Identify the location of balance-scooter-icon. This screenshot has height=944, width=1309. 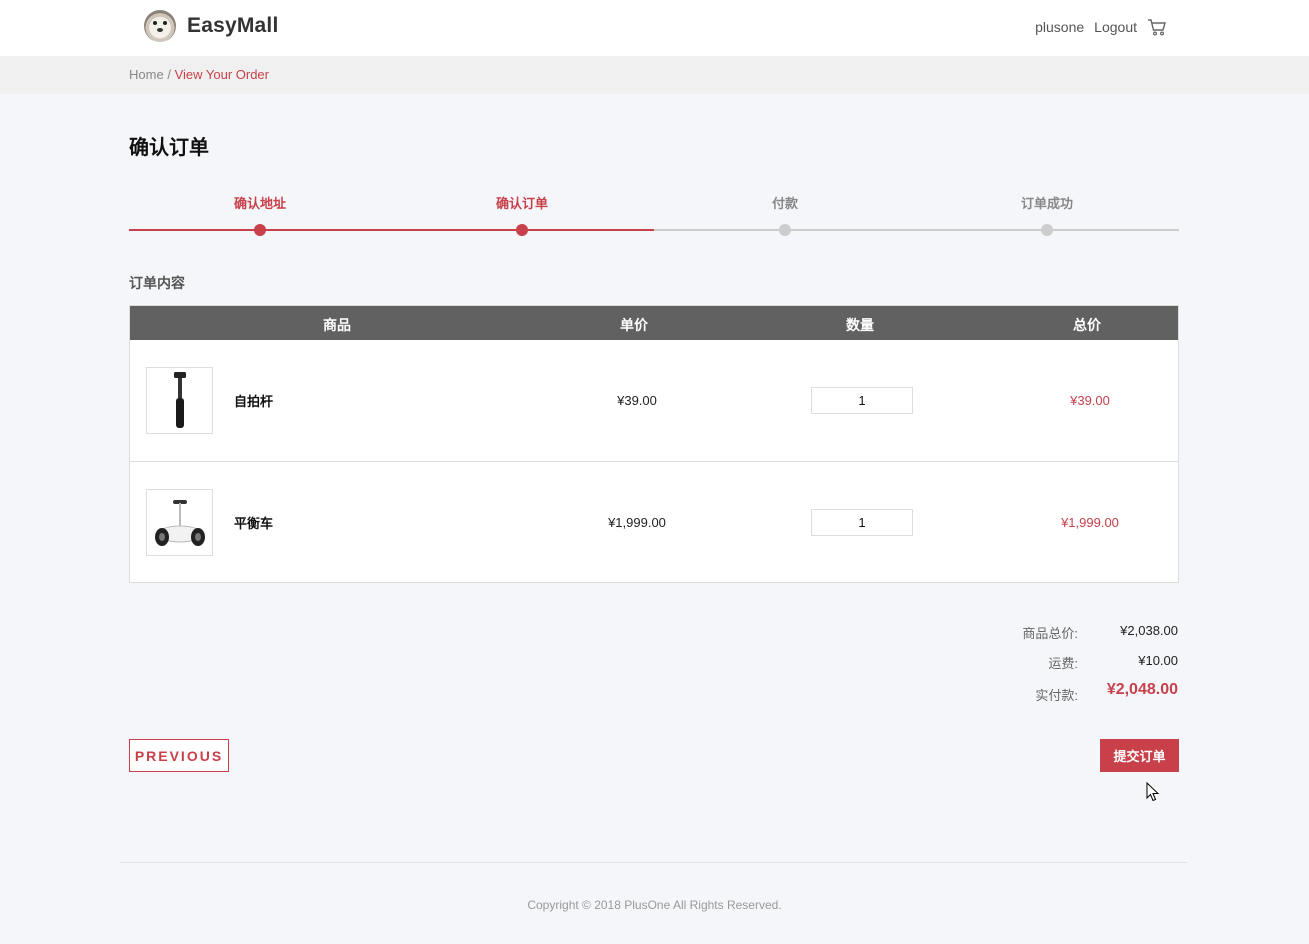
(179, 522).